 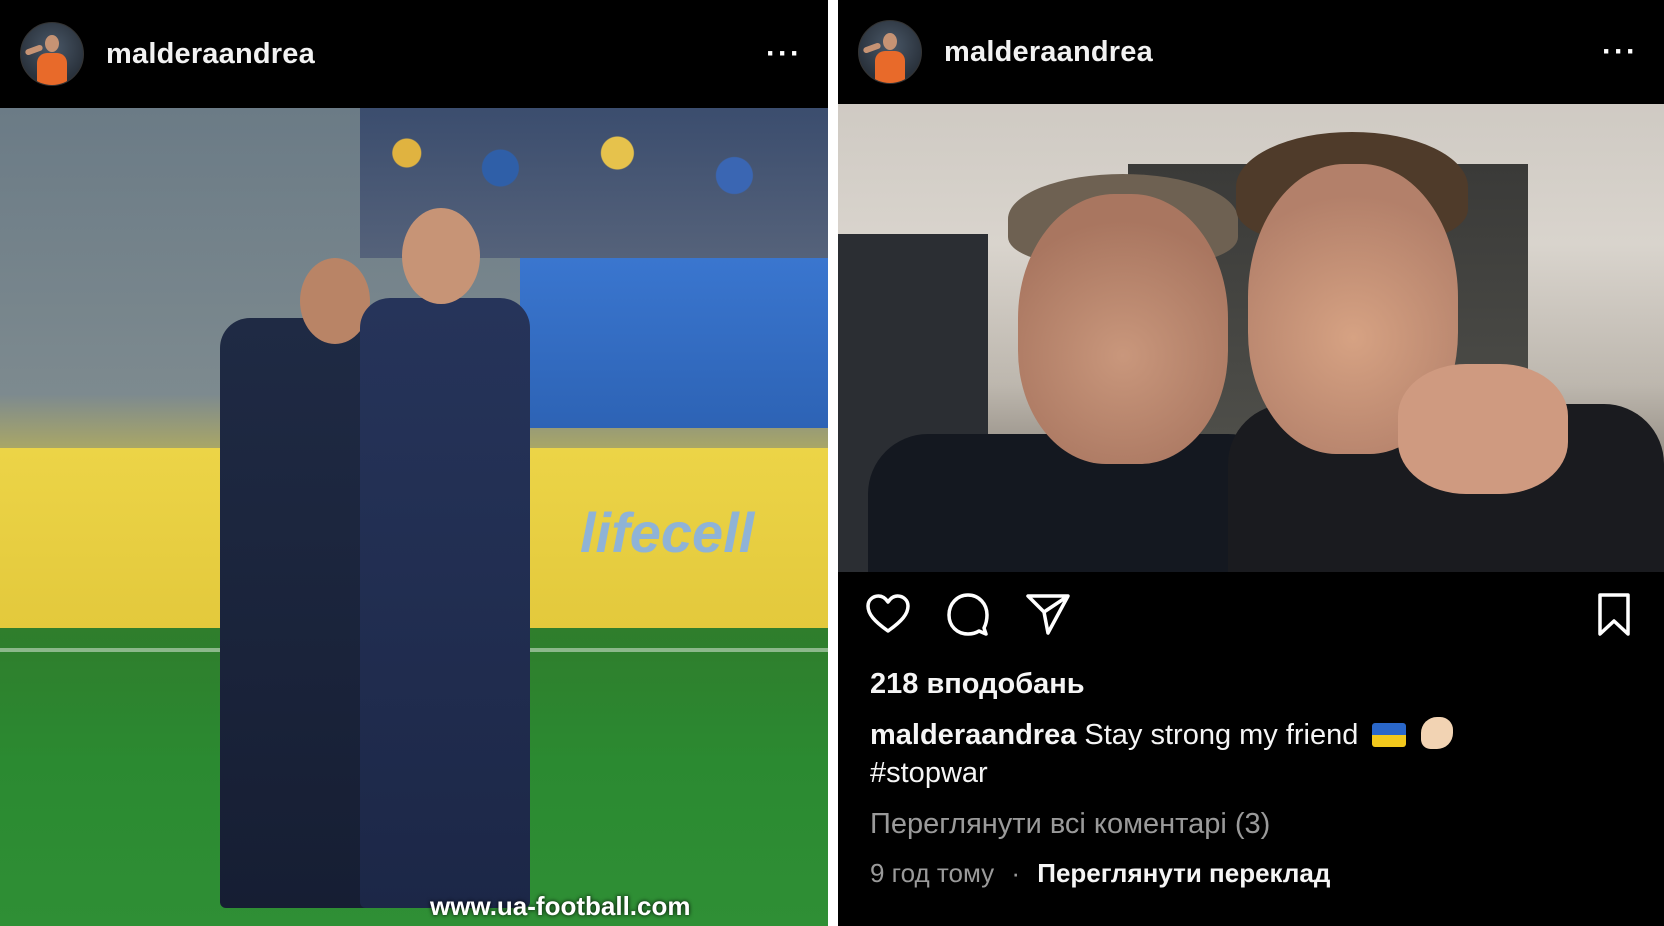 What do you see at coordinates (1183, 873) in the screenshot?
I see `translate-link: Переглянути переклад` at bounding box center [1183, 873].